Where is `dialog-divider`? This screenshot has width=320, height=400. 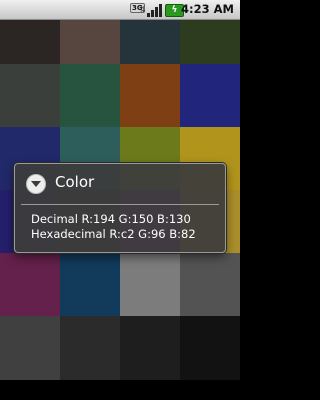 dialog-divider is located at coordinates (120, 204).